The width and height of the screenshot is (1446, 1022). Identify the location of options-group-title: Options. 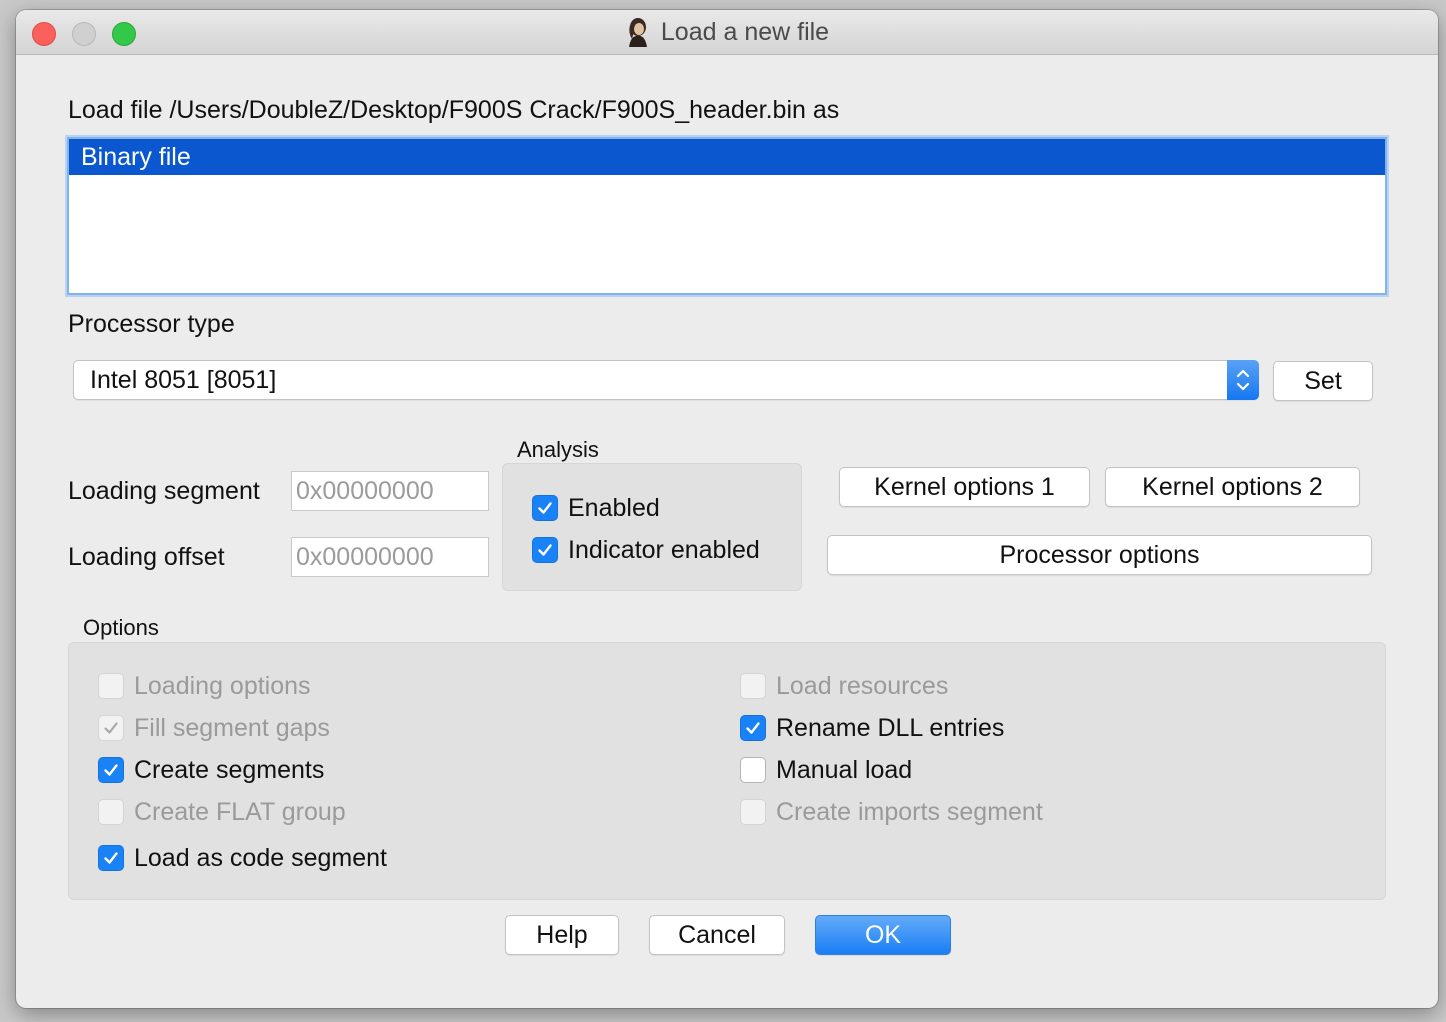
(121, 627).